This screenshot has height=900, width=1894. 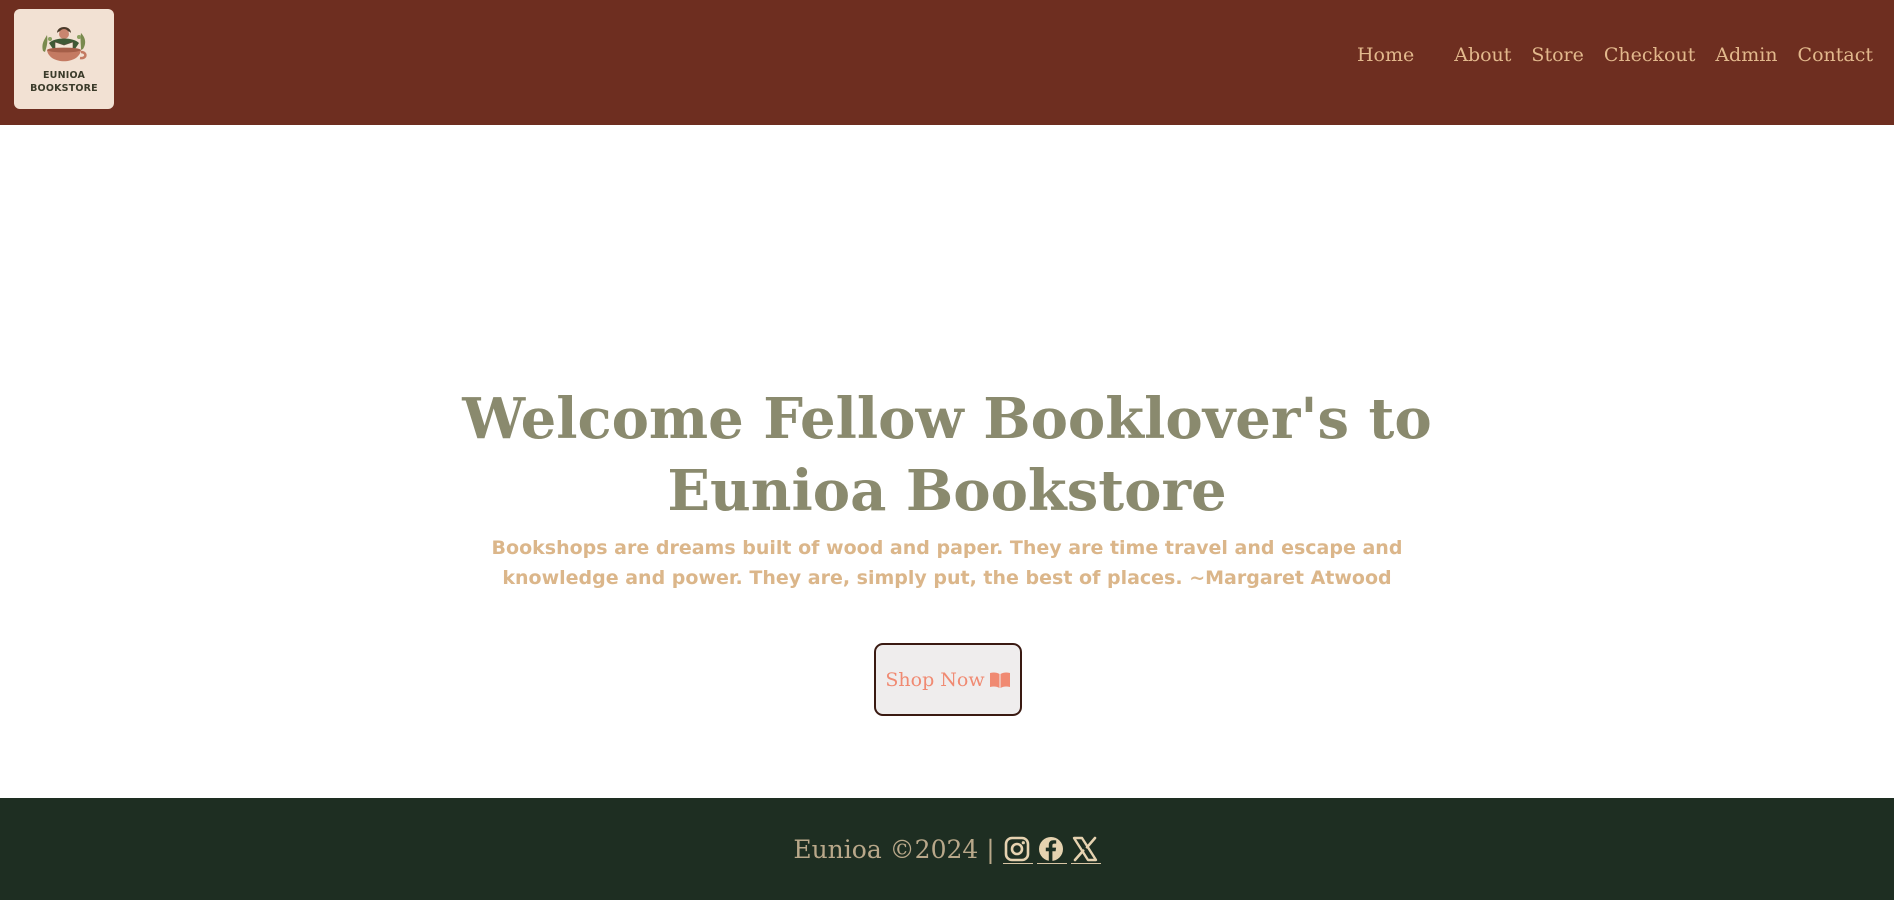 I want to click on x-twitter-icon, so click(x=1084, y=848).